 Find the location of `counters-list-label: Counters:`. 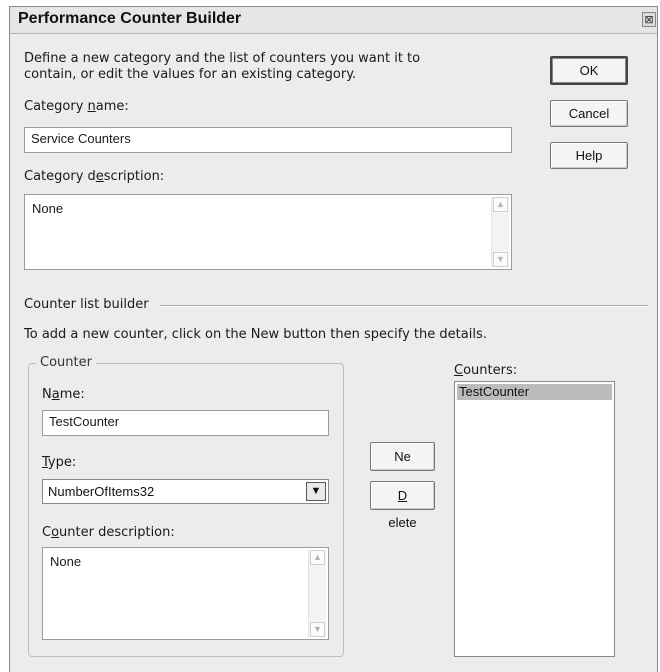

counters-list-label: Counters: is located at coordinates (486, 370).